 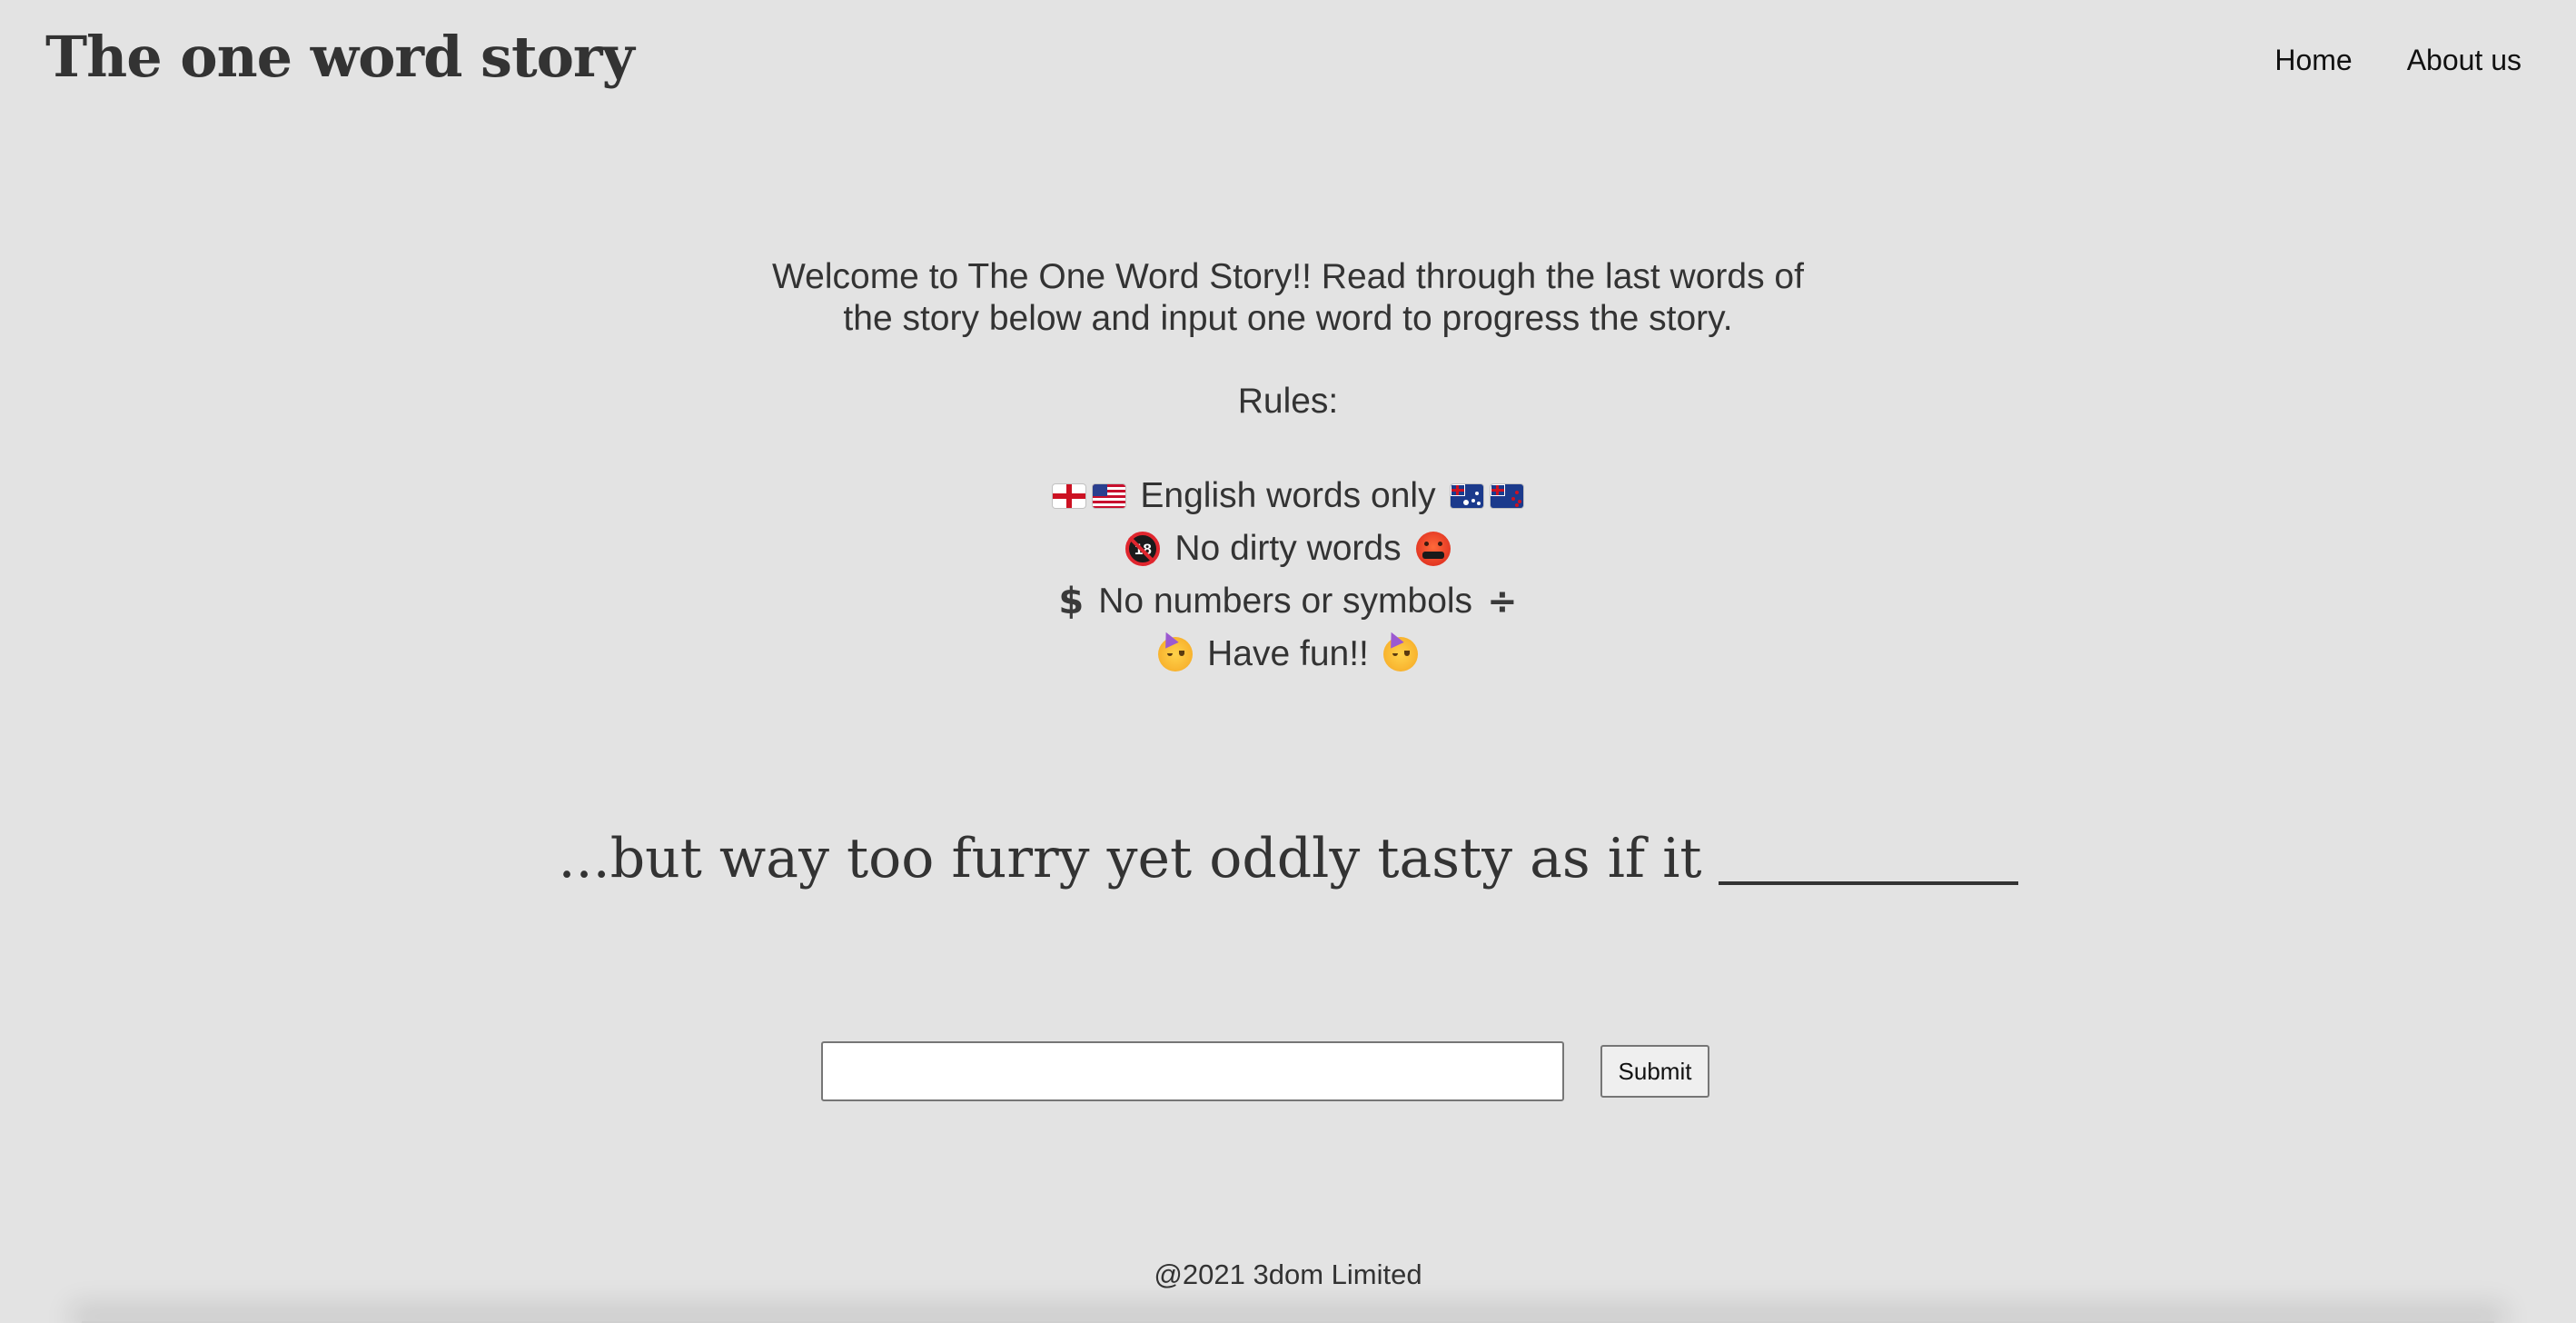 I want to click on rules-heading: Rules:, so click(x=1288, y=401).